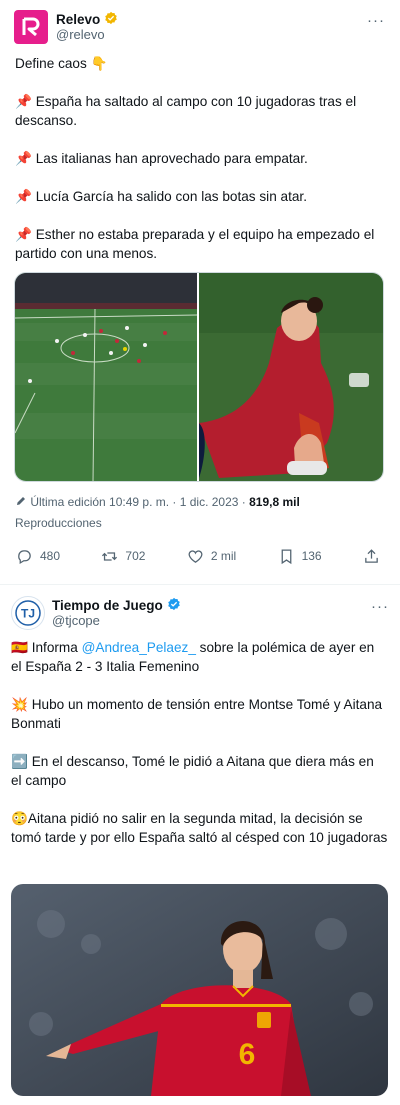 This screenshot has height=1105, width=400. I want to click on tjcope-avatar: TJ, so click(28, 613).